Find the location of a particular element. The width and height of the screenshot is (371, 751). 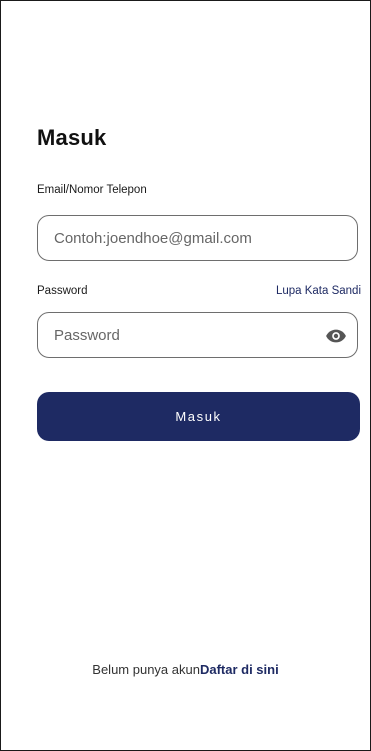

email-label: Email/Nomor Telepon is located at coordinates (92, 190).